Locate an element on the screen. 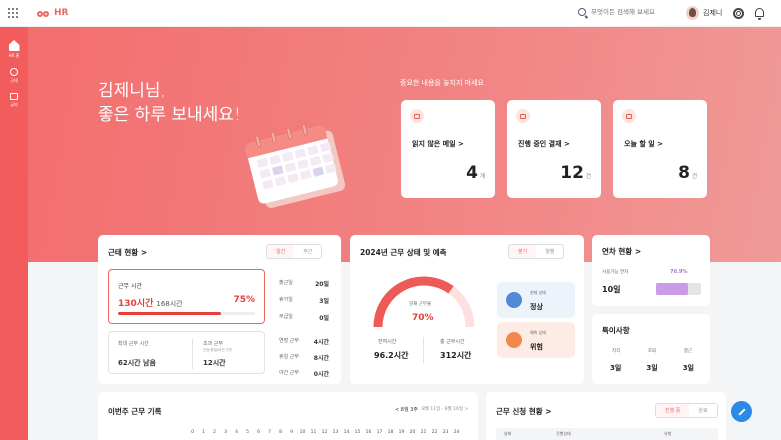  hour-tick-label: 22 is located at coordinates (434, 432).